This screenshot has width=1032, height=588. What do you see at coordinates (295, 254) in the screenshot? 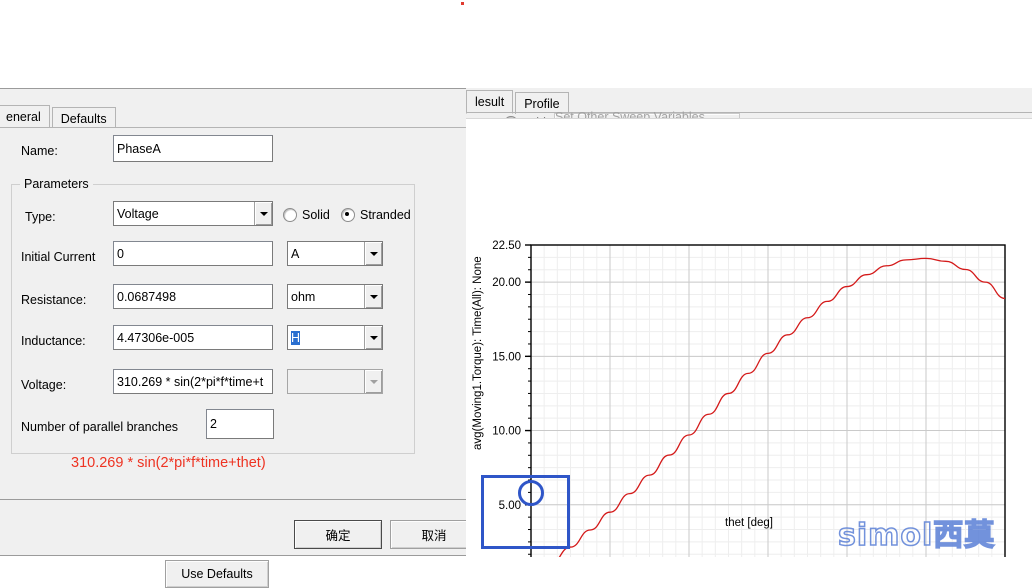
I see `initial-current-unit-value: A` at bounding box center [295, 254].